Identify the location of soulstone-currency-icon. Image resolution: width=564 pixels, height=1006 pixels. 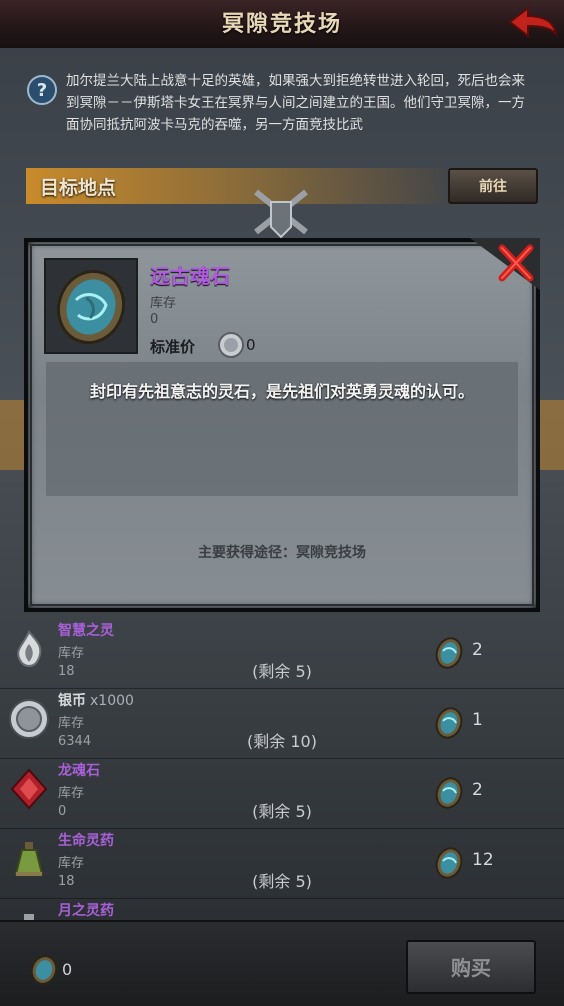
(44, 970).